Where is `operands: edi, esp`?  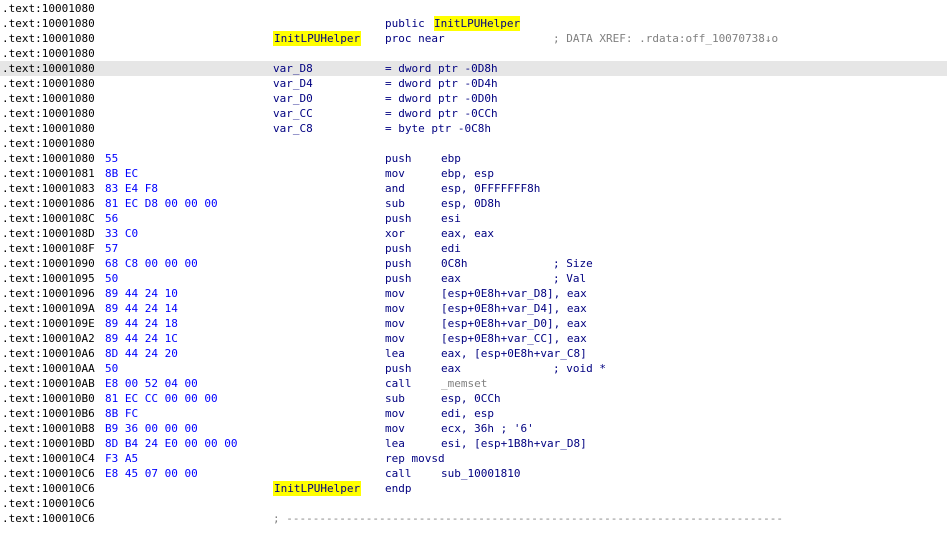 operands: edi, esp is located at coordinates (467, 413).